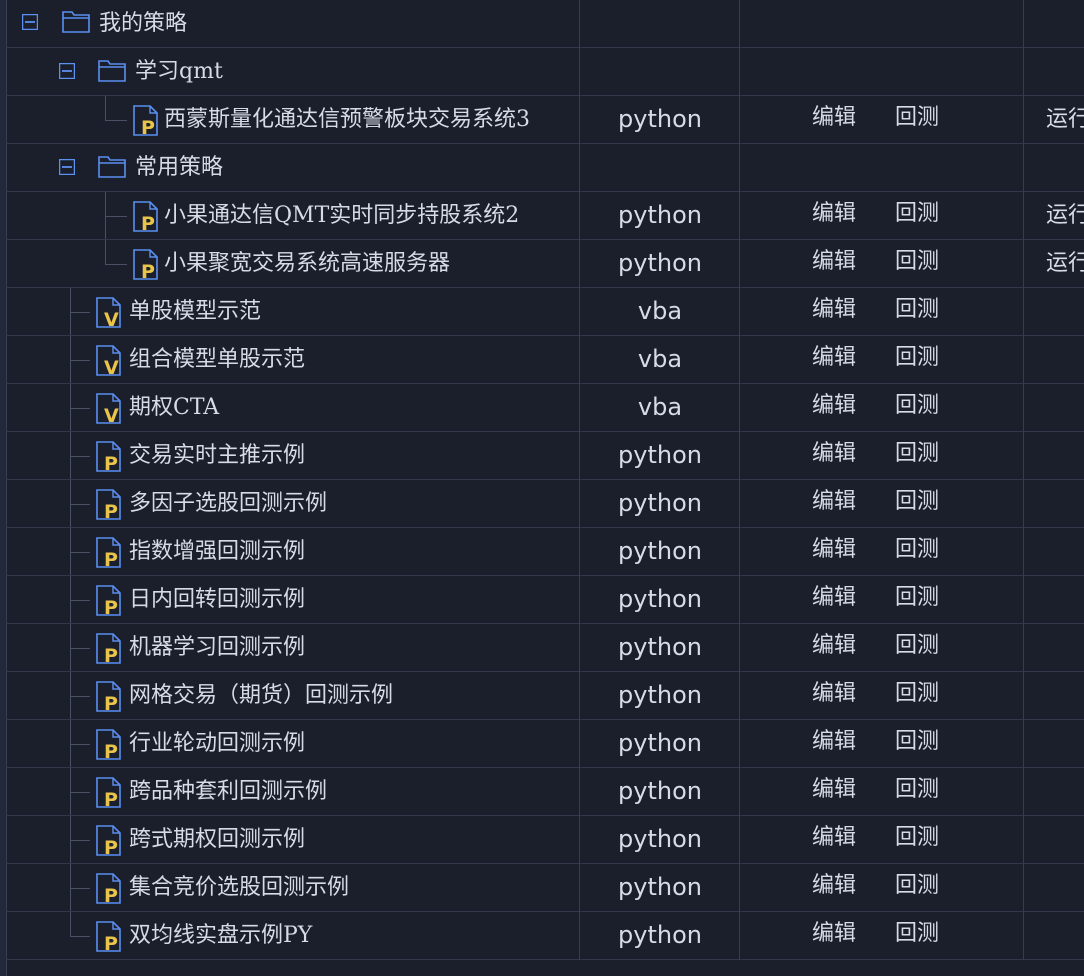 The image size is (1084, 976). Describe the element at coordinates (545, 648) in the screenshot. I see `strategy-row: P 机器学习回测示例 python 编辑 回测` at that location.